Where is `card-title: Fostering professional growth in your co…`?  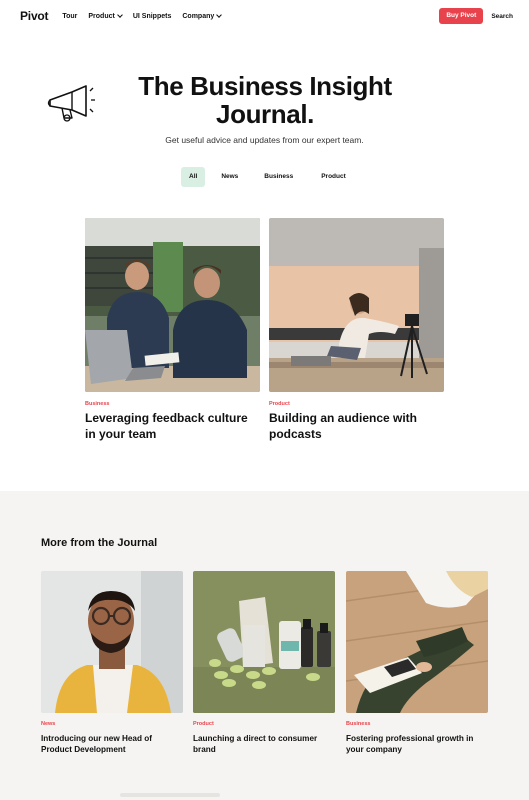
card-title: Fostering professional growth in your co… is located at coordinates (417, 744).